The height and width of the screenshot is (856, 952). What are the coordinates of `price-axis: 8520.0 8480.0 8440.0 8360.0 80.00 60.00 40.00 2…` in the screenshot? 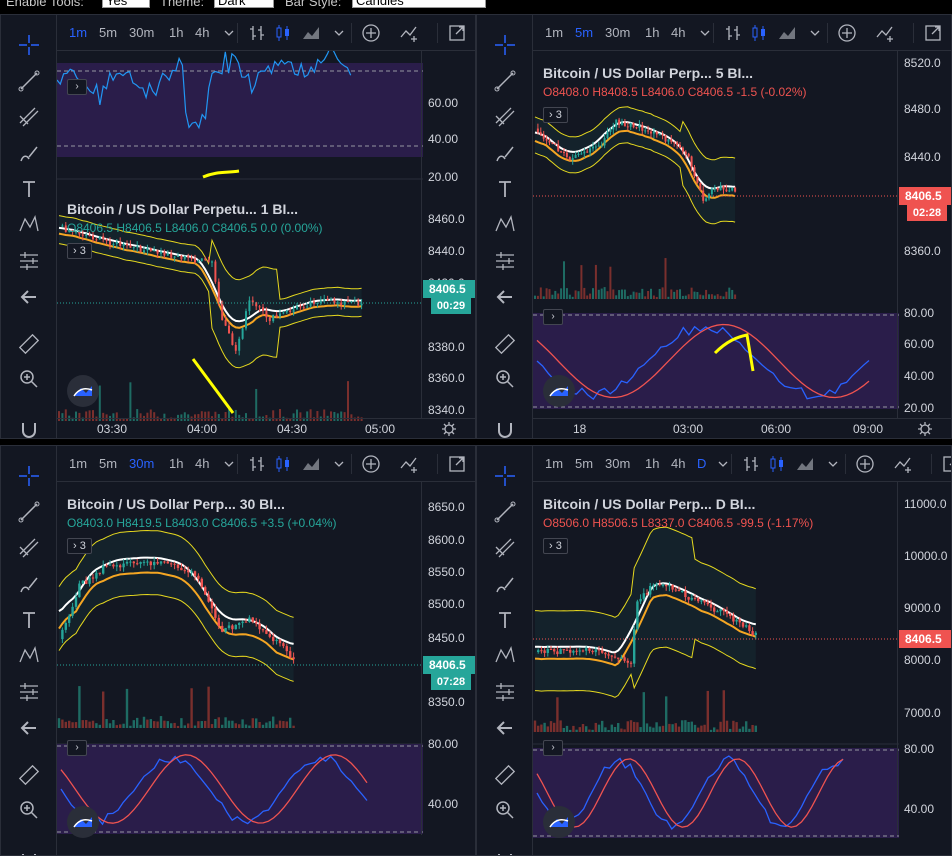 It's located at (924, 234).